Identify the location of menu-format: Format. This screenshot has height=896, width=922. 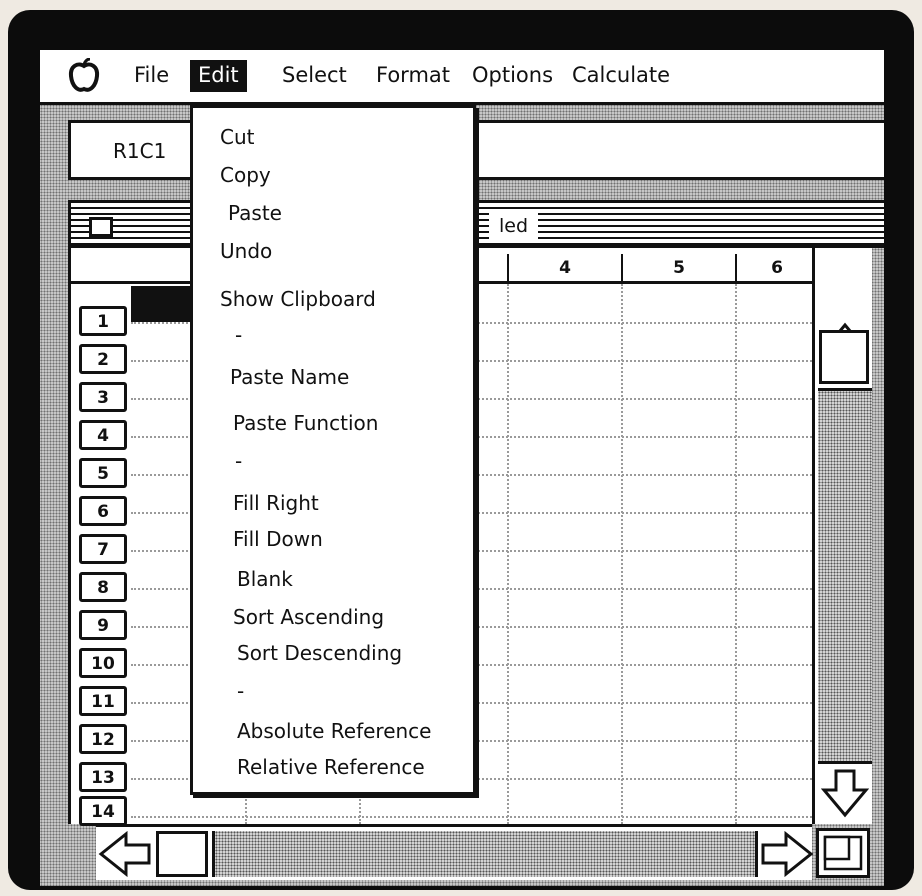
(413, 75).